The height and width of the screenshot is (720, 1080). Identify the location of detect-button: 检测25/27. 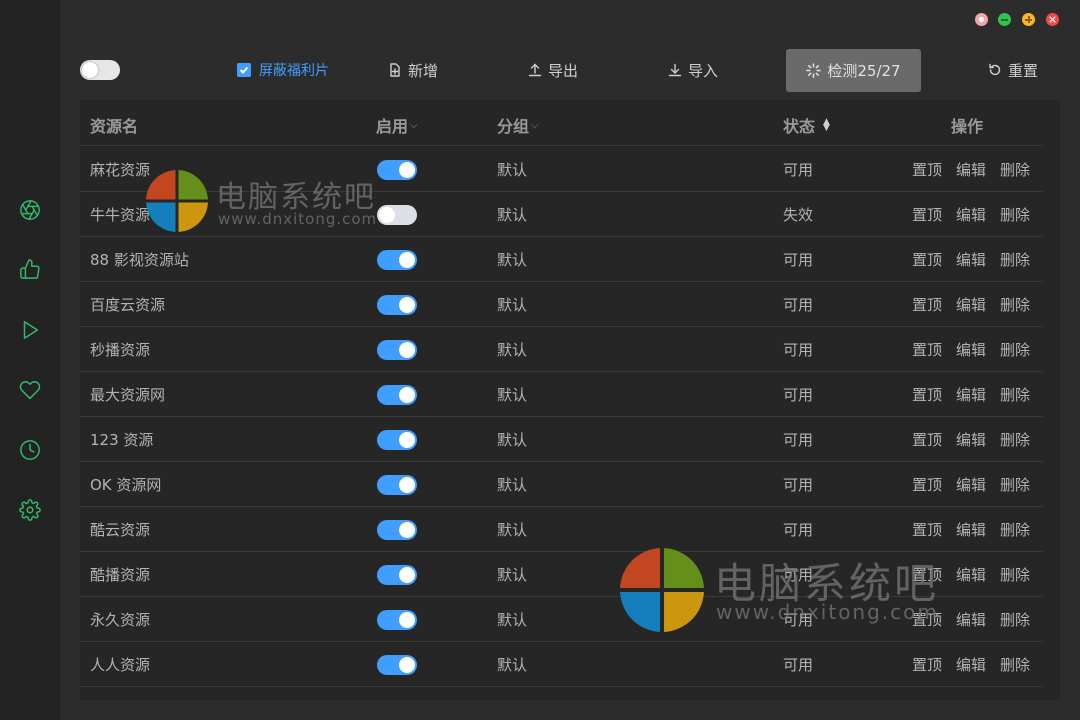
(853, 70).